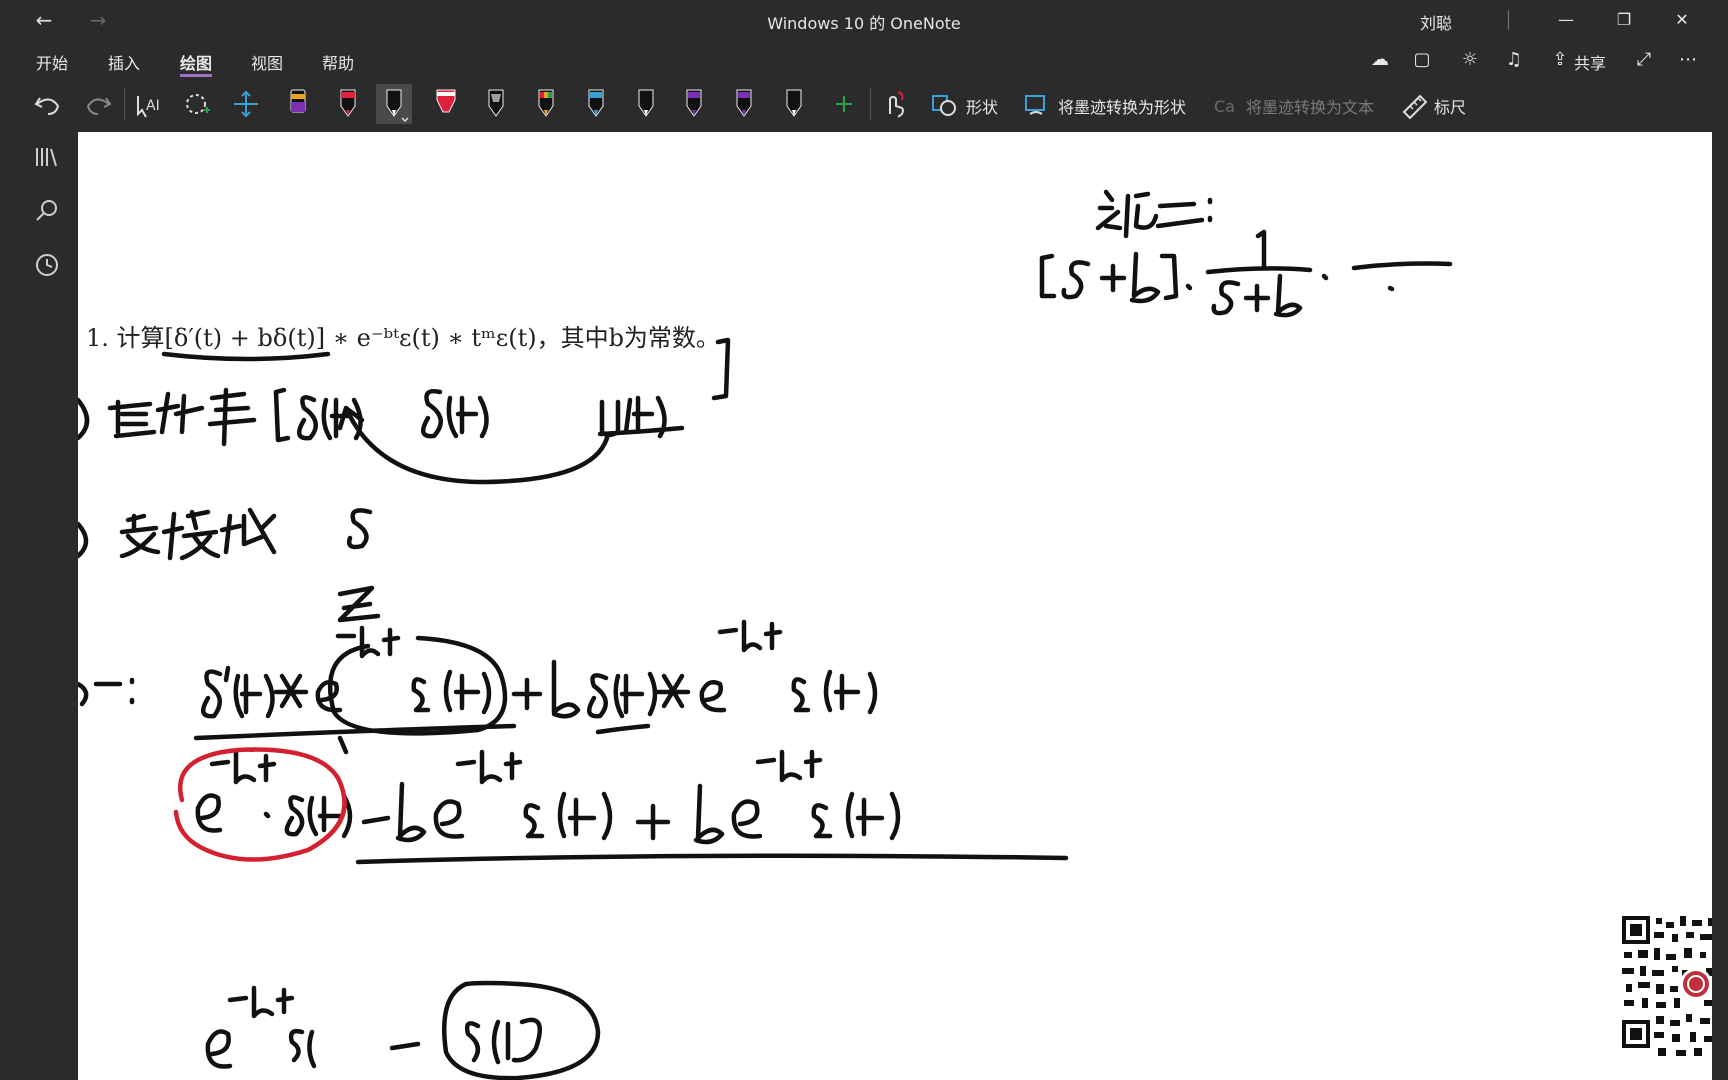  Describe the element at coordinates (1624, 20) in the screenshot. I see `restore-icon: ❐` at that location.